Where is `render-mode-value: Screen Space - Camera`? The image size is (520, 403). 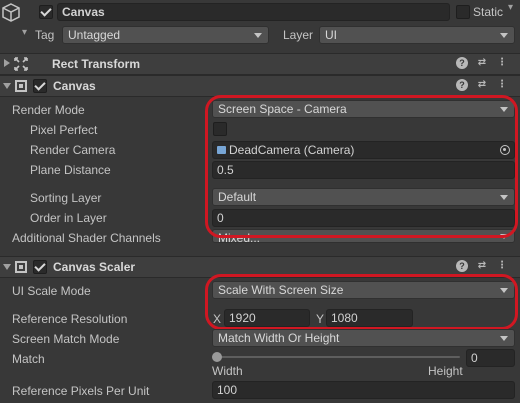 render-mode-value: Screen Space - Camera is located at coordinates (282, 109).